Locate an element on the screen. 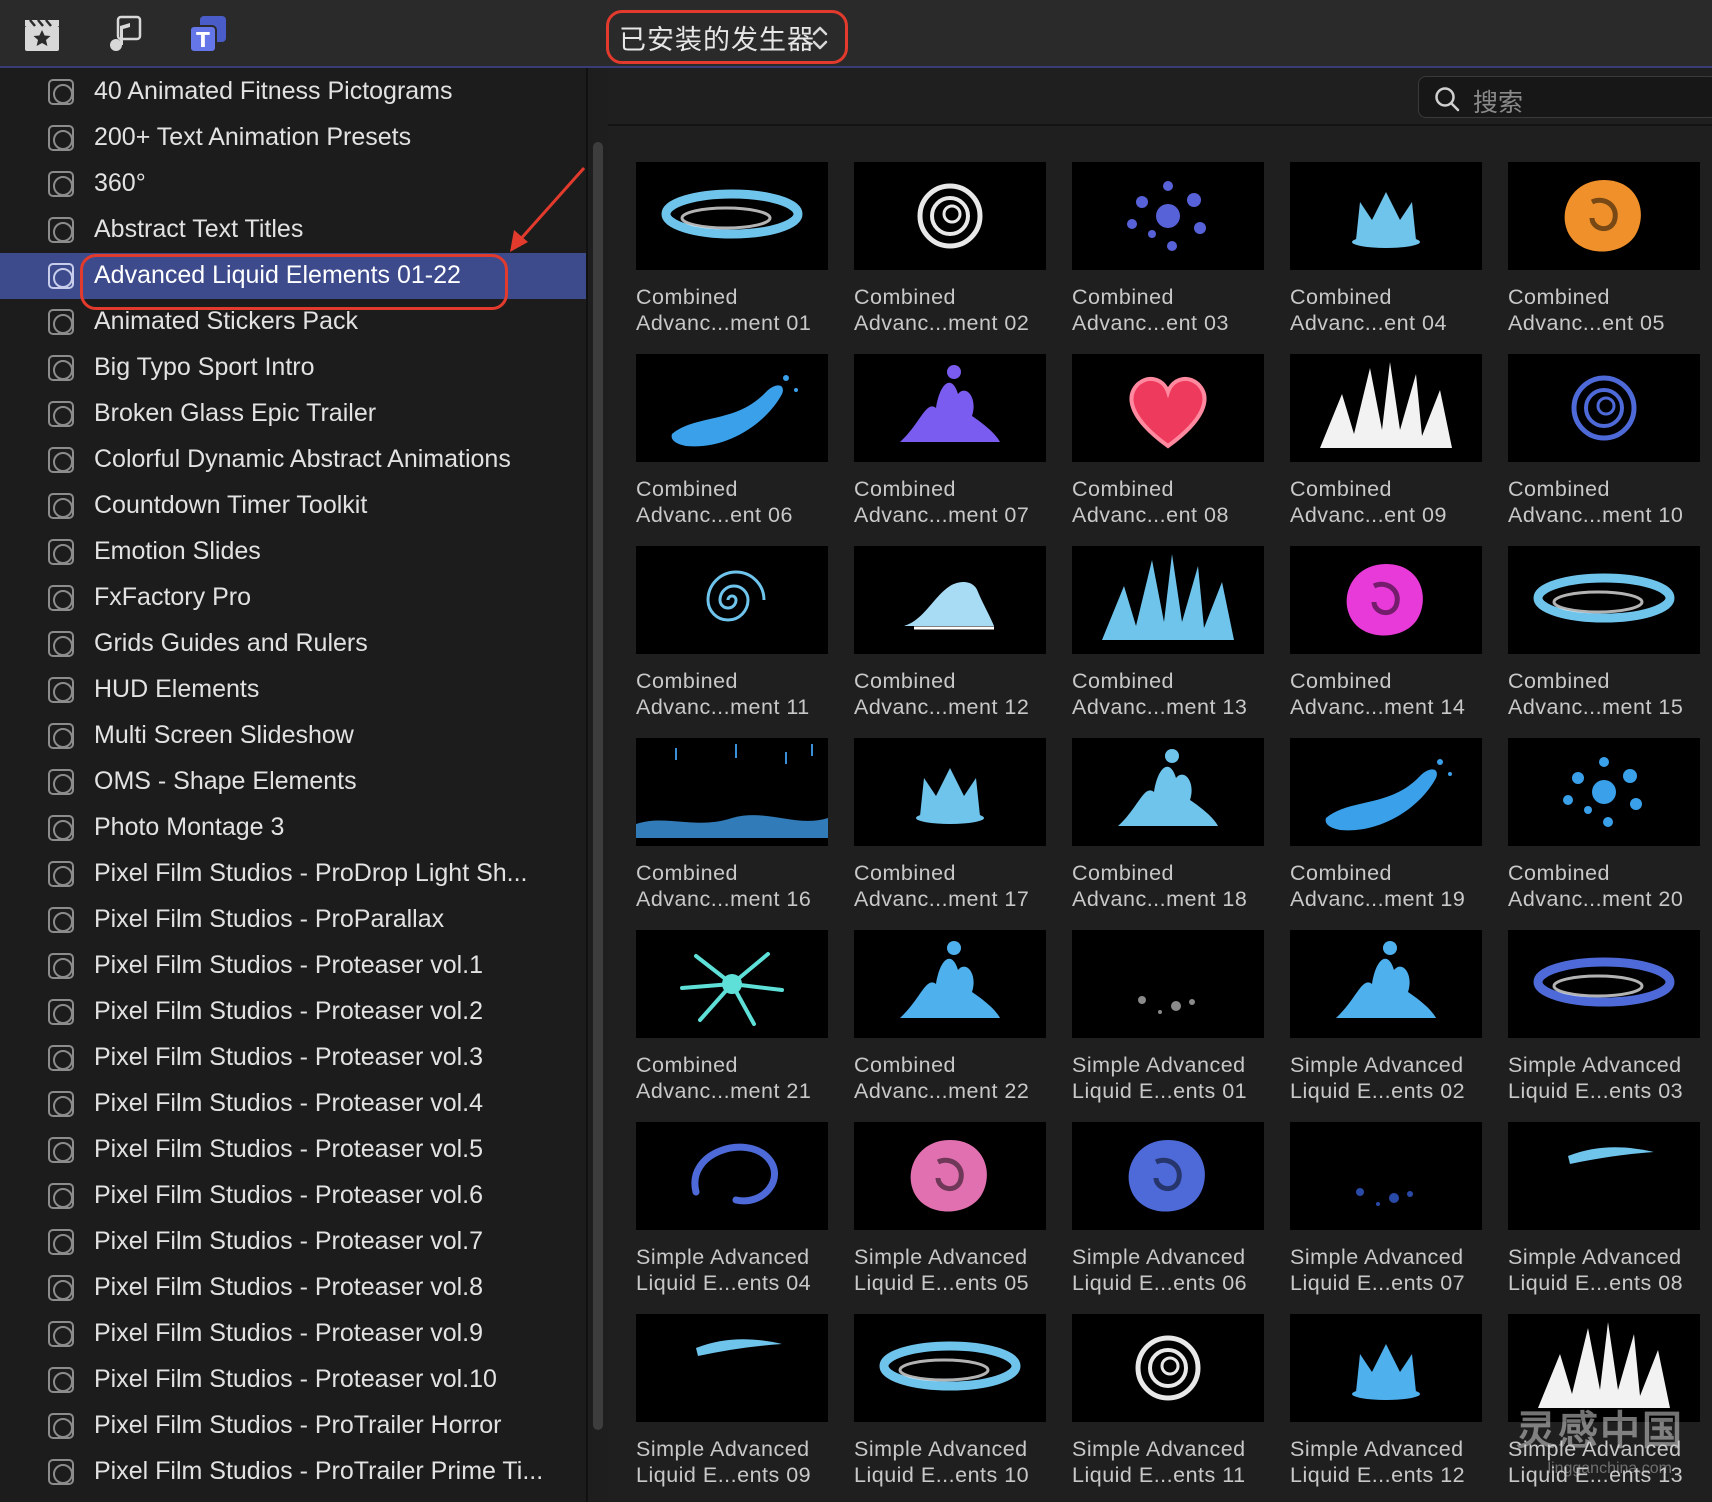 This screenshot has height=1502, width=1712. music-photo-icon is located at coordinates (124, 34).